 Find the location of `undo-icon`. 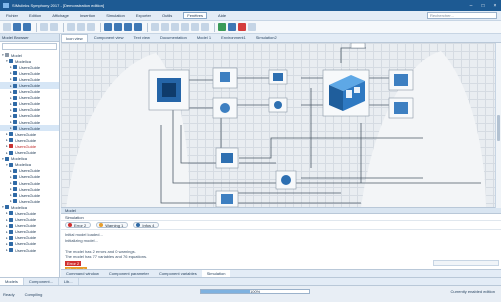

undo-icon is located at coordinates (44, 27).